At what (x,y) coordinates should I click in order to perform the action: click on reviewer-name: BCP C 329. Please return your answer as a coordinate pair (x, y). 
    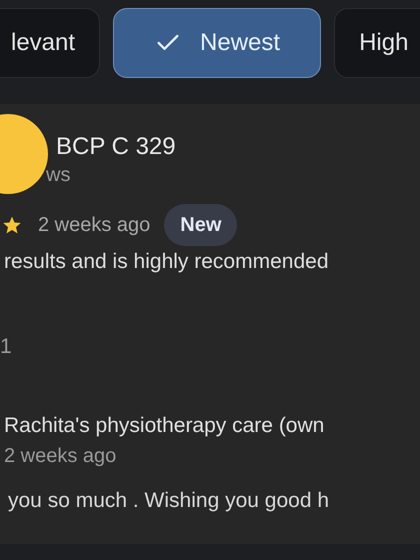
    Looking at the image, I should click on (116, 147).